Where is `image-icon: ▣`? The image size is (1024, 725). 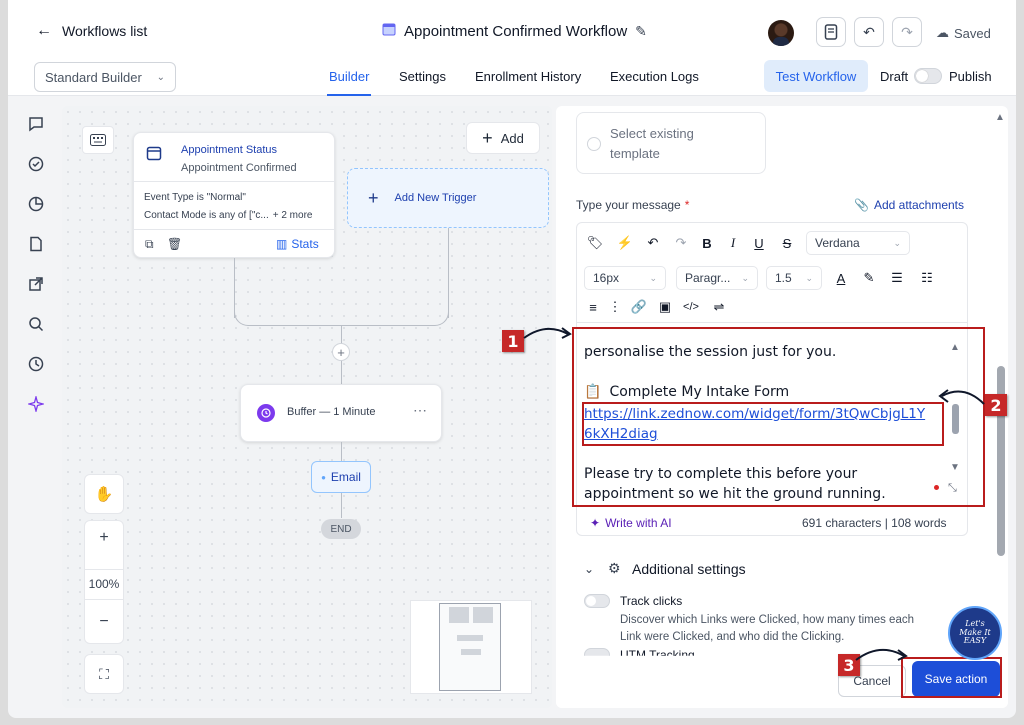
image-icon: ▣ is located at coordinates (665, 307).